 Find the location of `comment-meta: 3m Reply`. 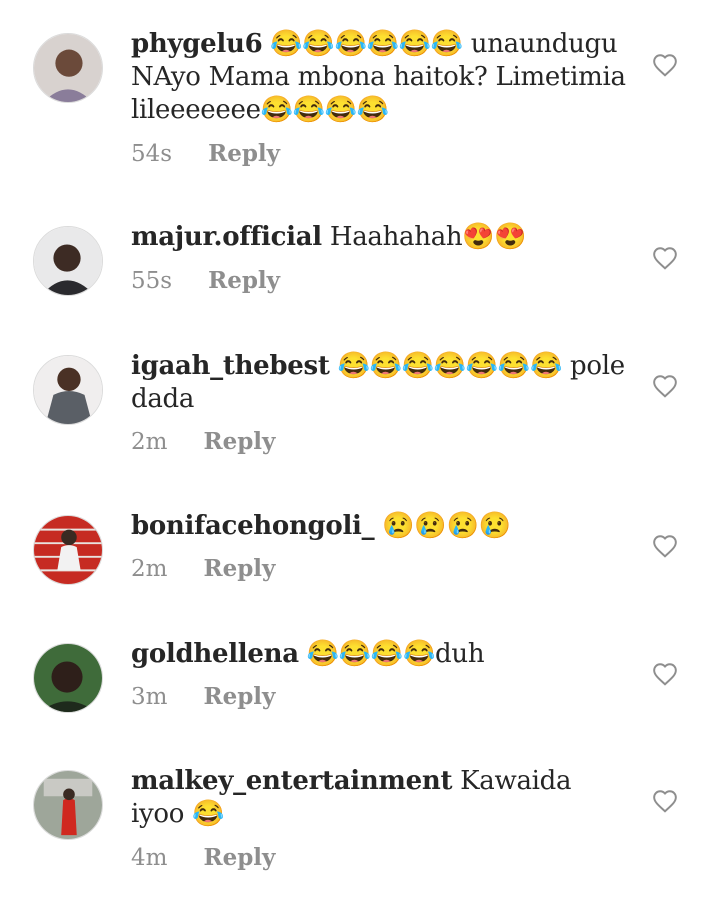

comment-meta: 3m Reply is located at coordinates (203, 696).